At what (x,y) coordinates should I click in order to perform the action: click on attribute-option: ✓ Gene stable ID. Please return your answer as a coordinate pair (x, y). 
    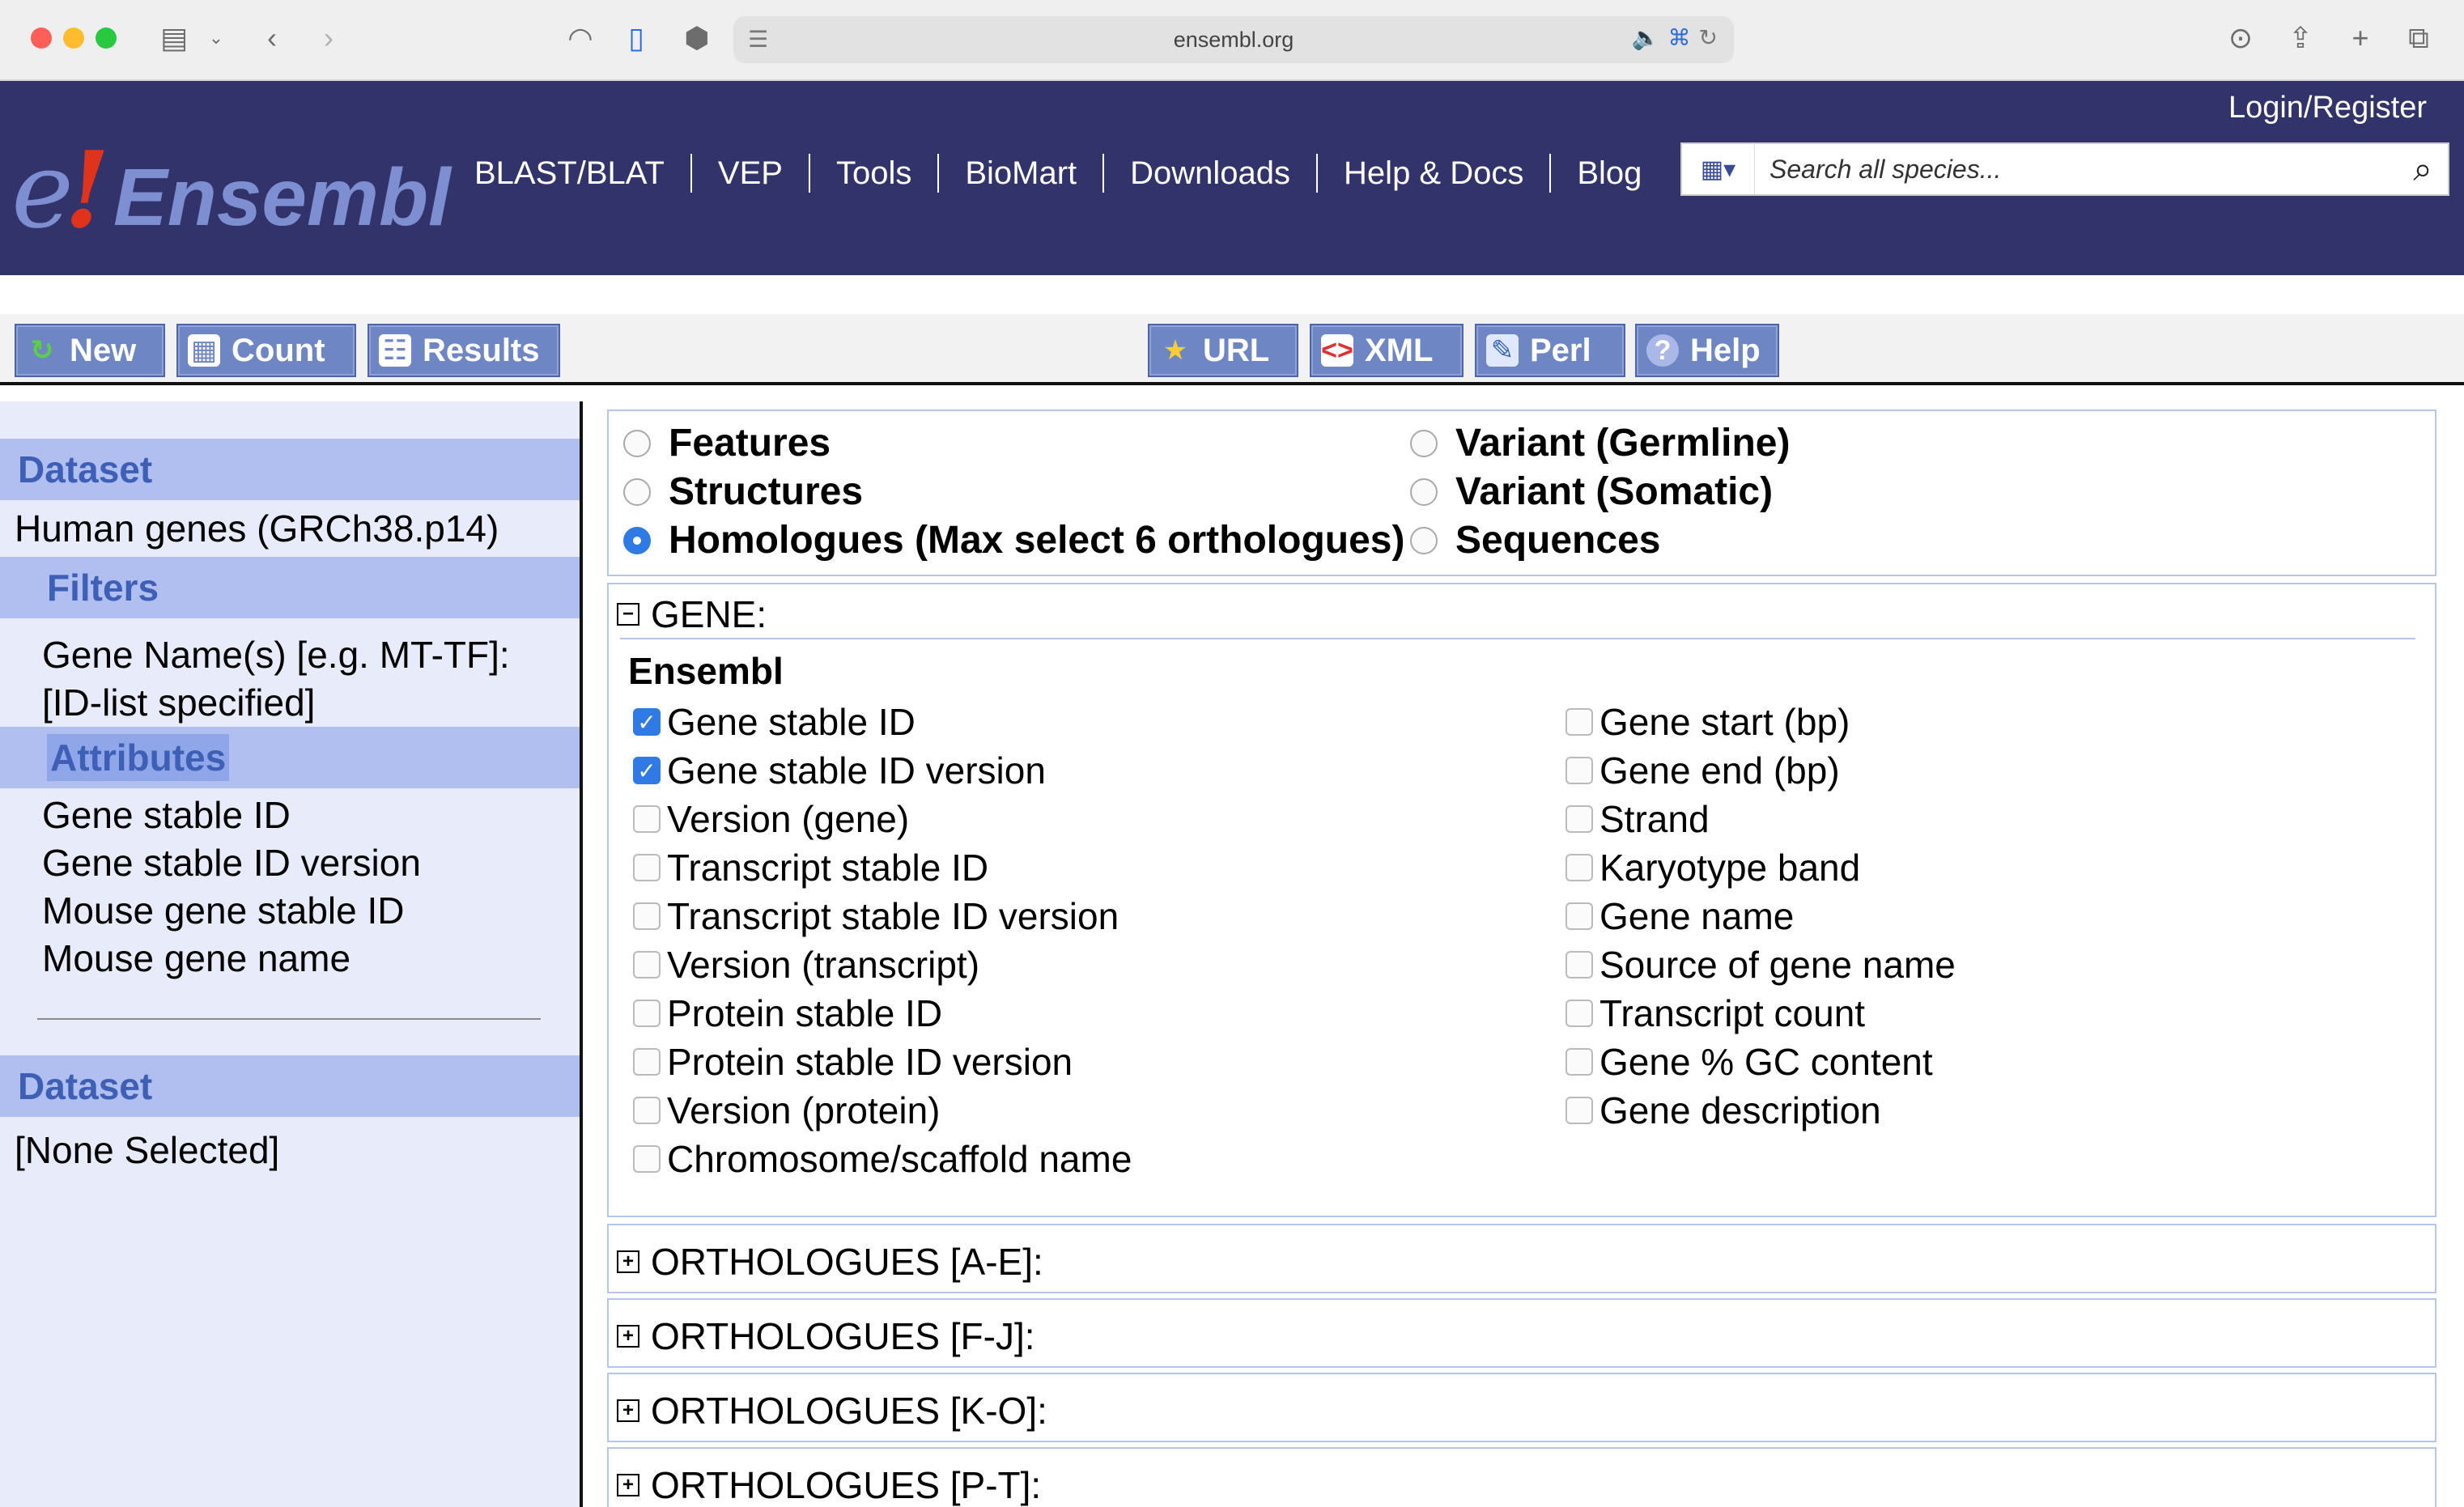
    Looking at the image, I should click on (883, 722).